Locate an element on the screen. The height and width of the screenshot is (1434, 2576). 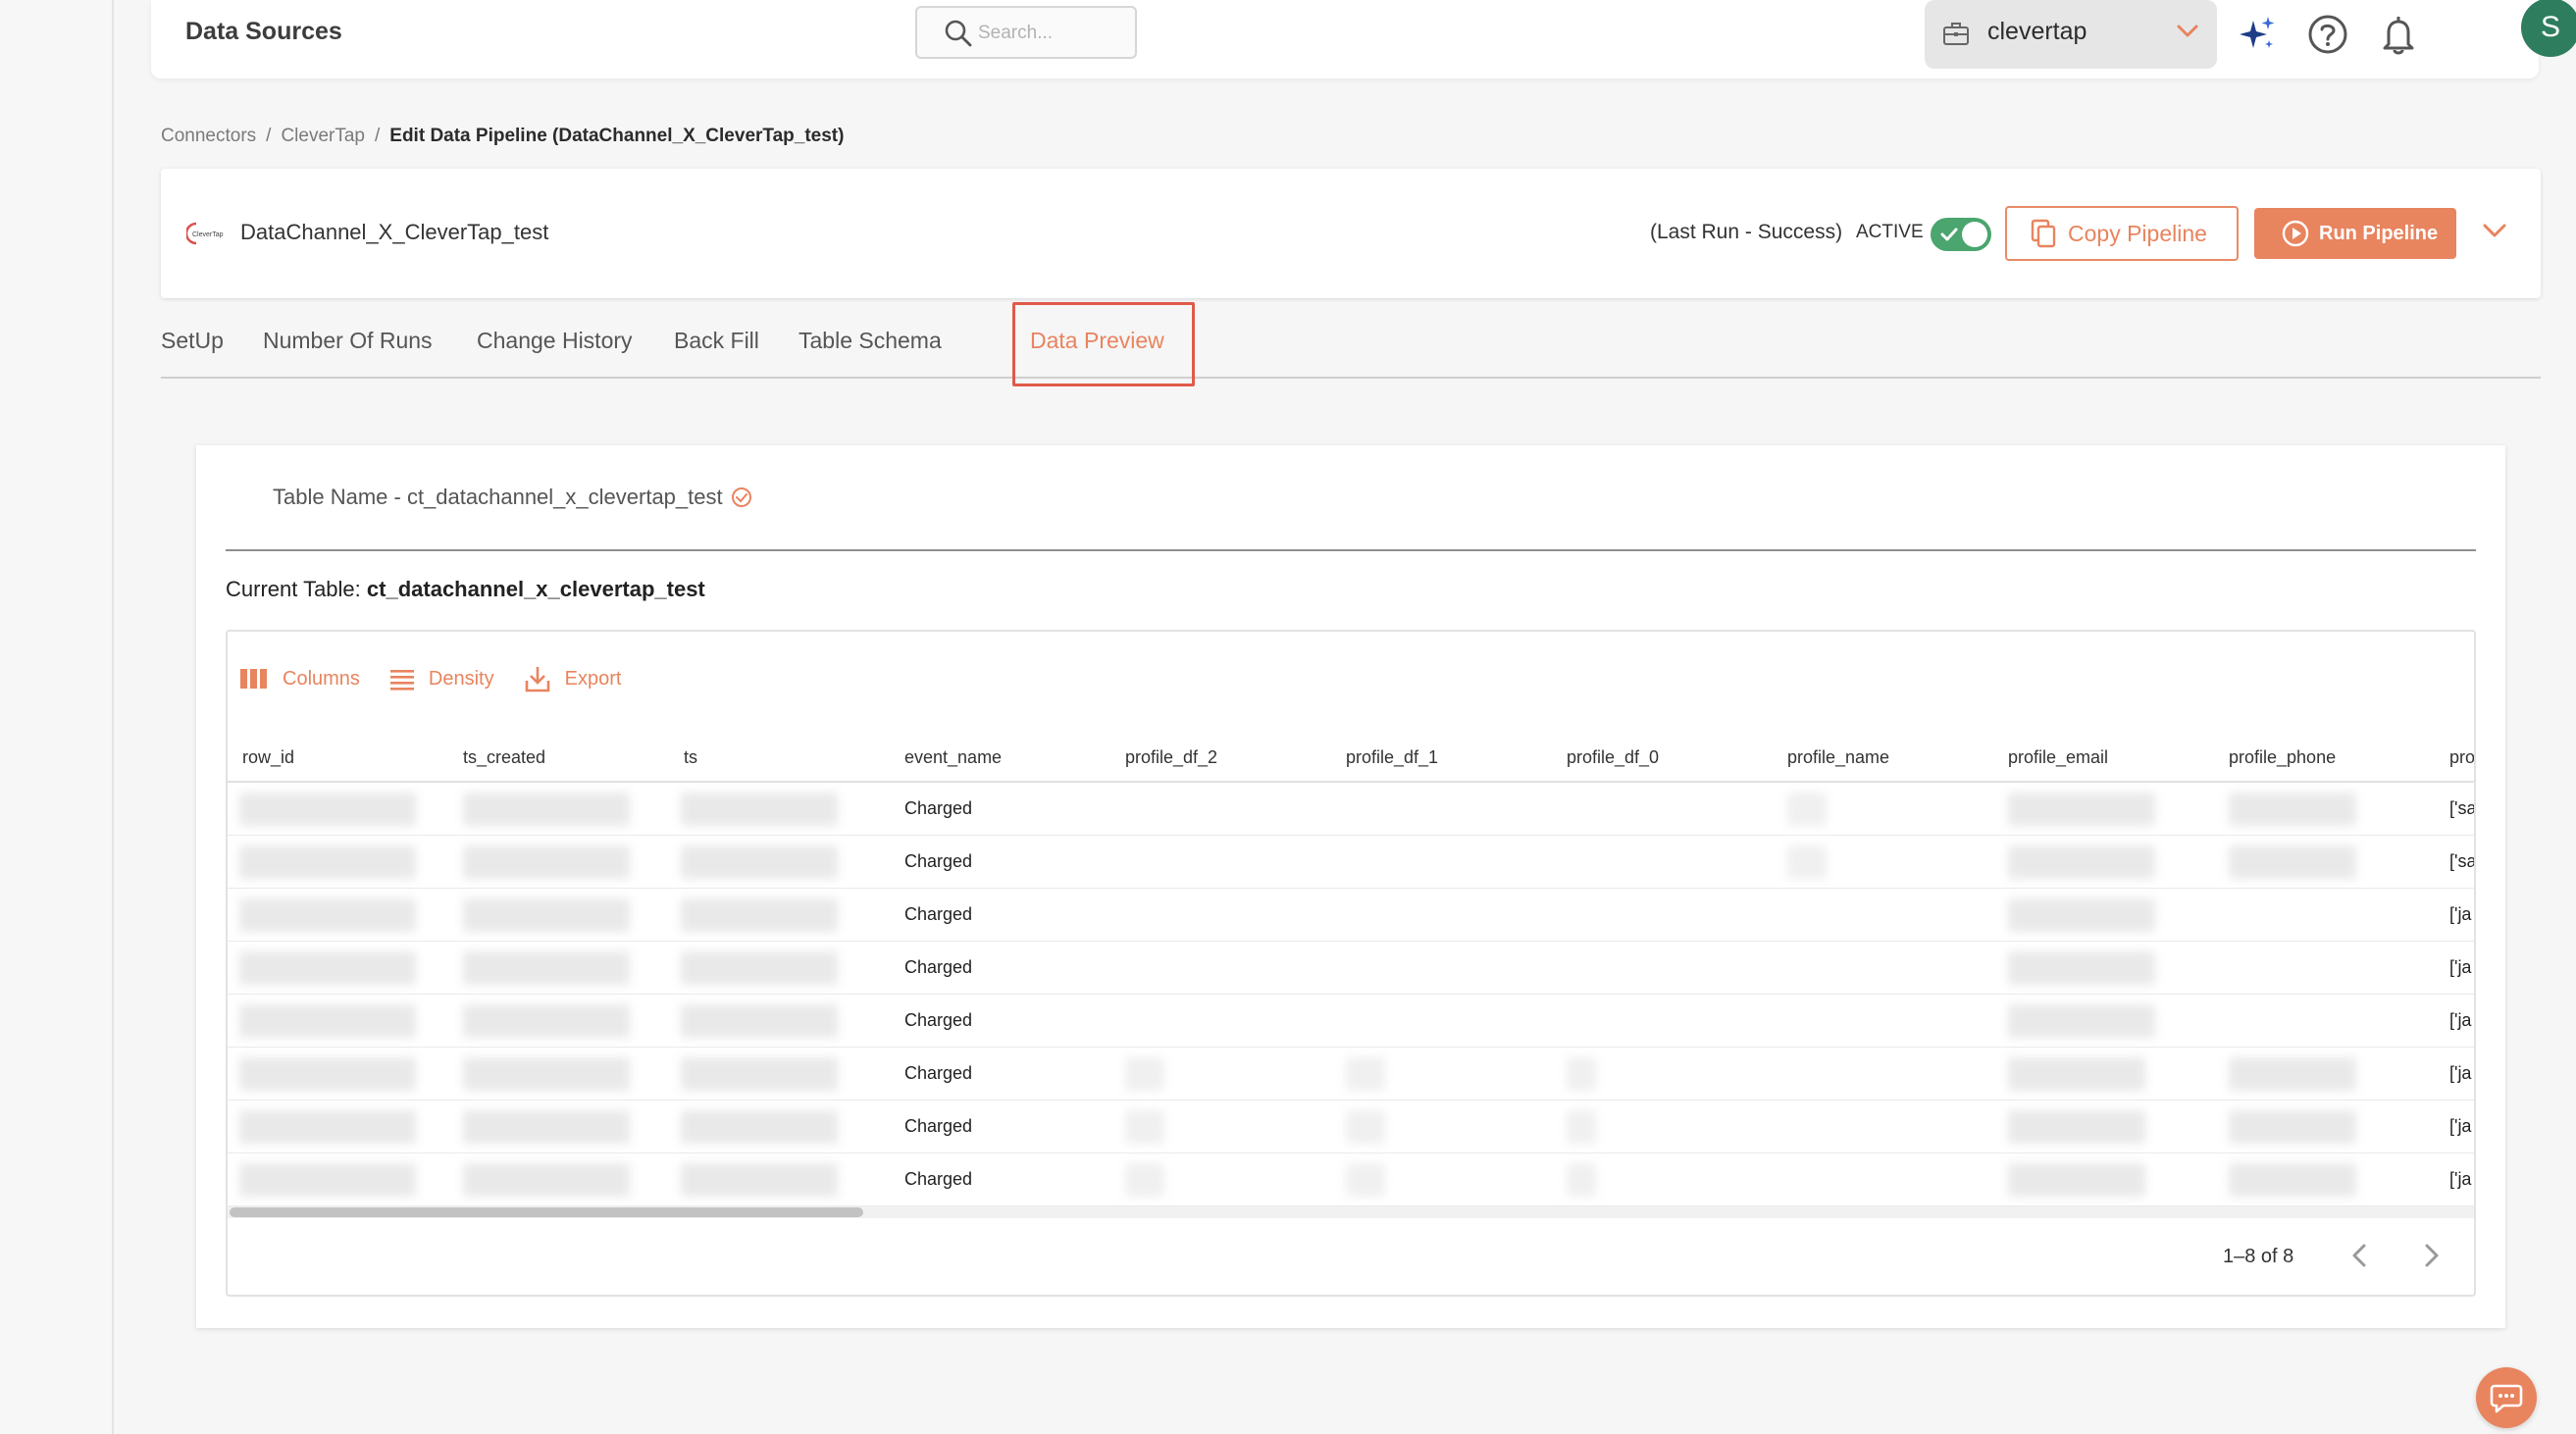
column-header: ts_created is located at coordinates (504, 757).